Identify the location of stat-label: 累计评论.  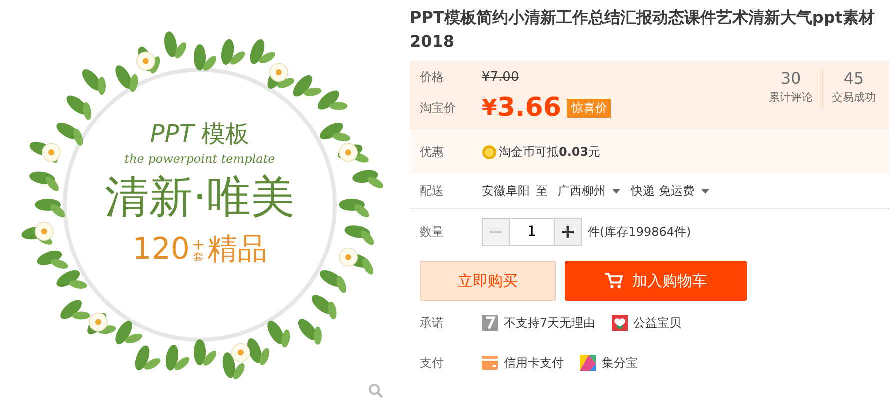
(791, 97).